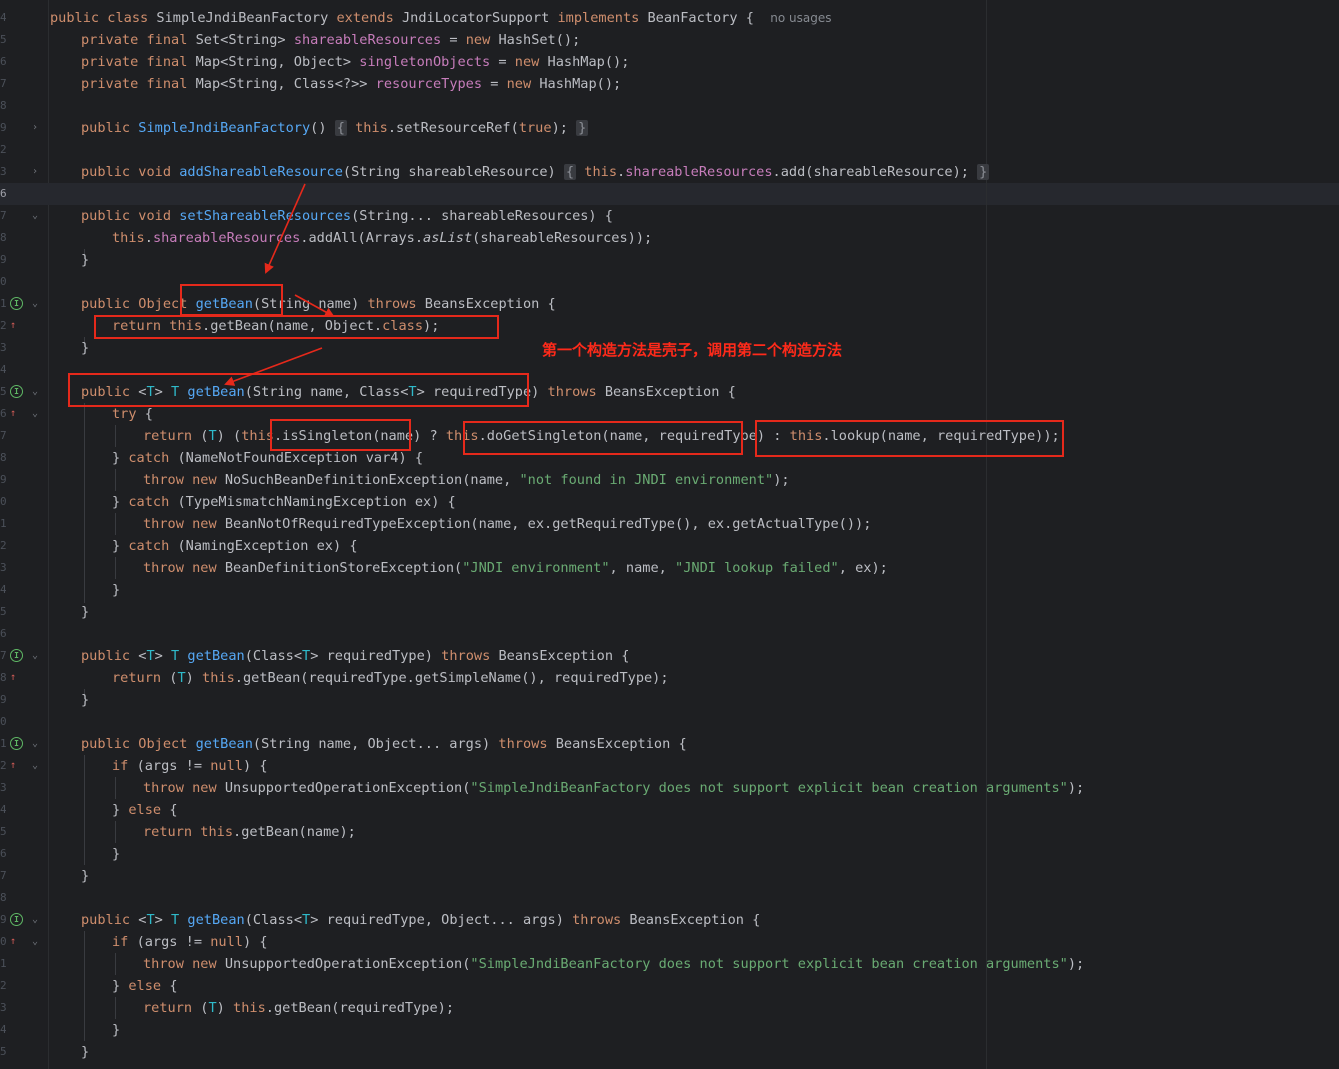  Describe the element at coordinates (279, 284) in the screenshot. I see `annotation-arrows` at that location.